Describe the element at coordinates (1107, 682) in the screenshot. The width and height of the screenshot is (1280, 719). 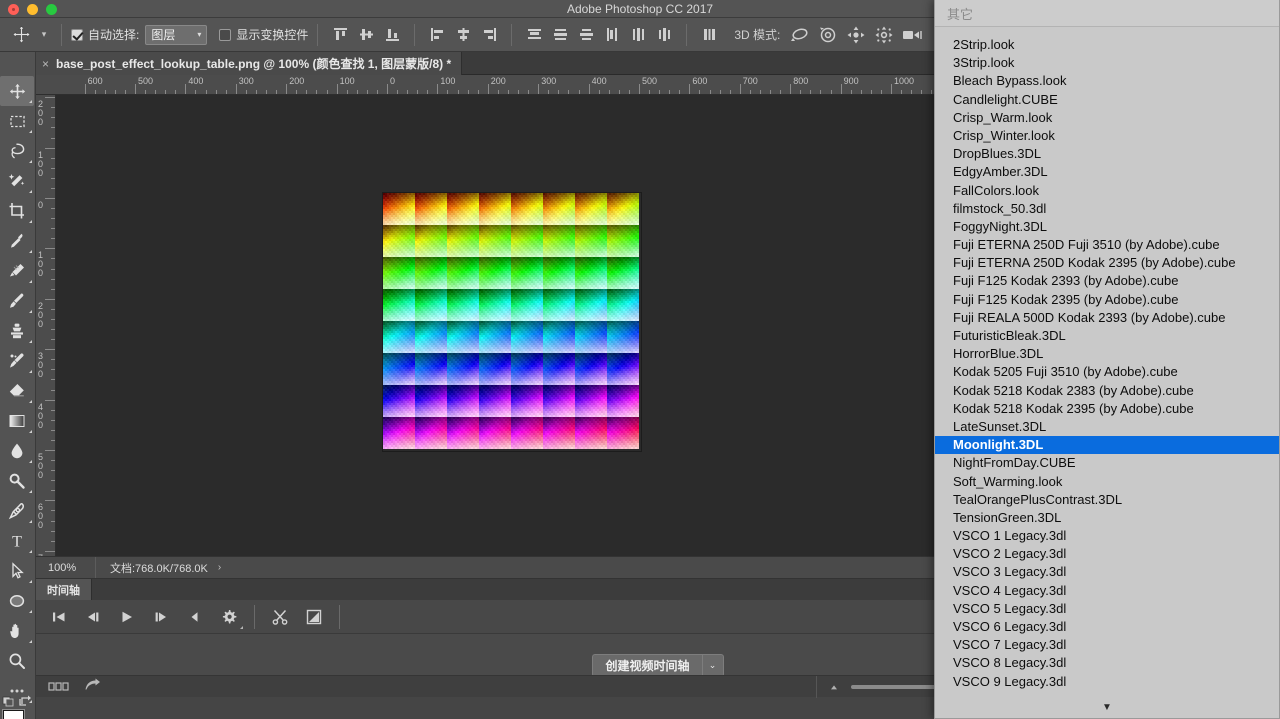
I see `dropdown-item: VSCO 9 Legacy.3dl` at that location.